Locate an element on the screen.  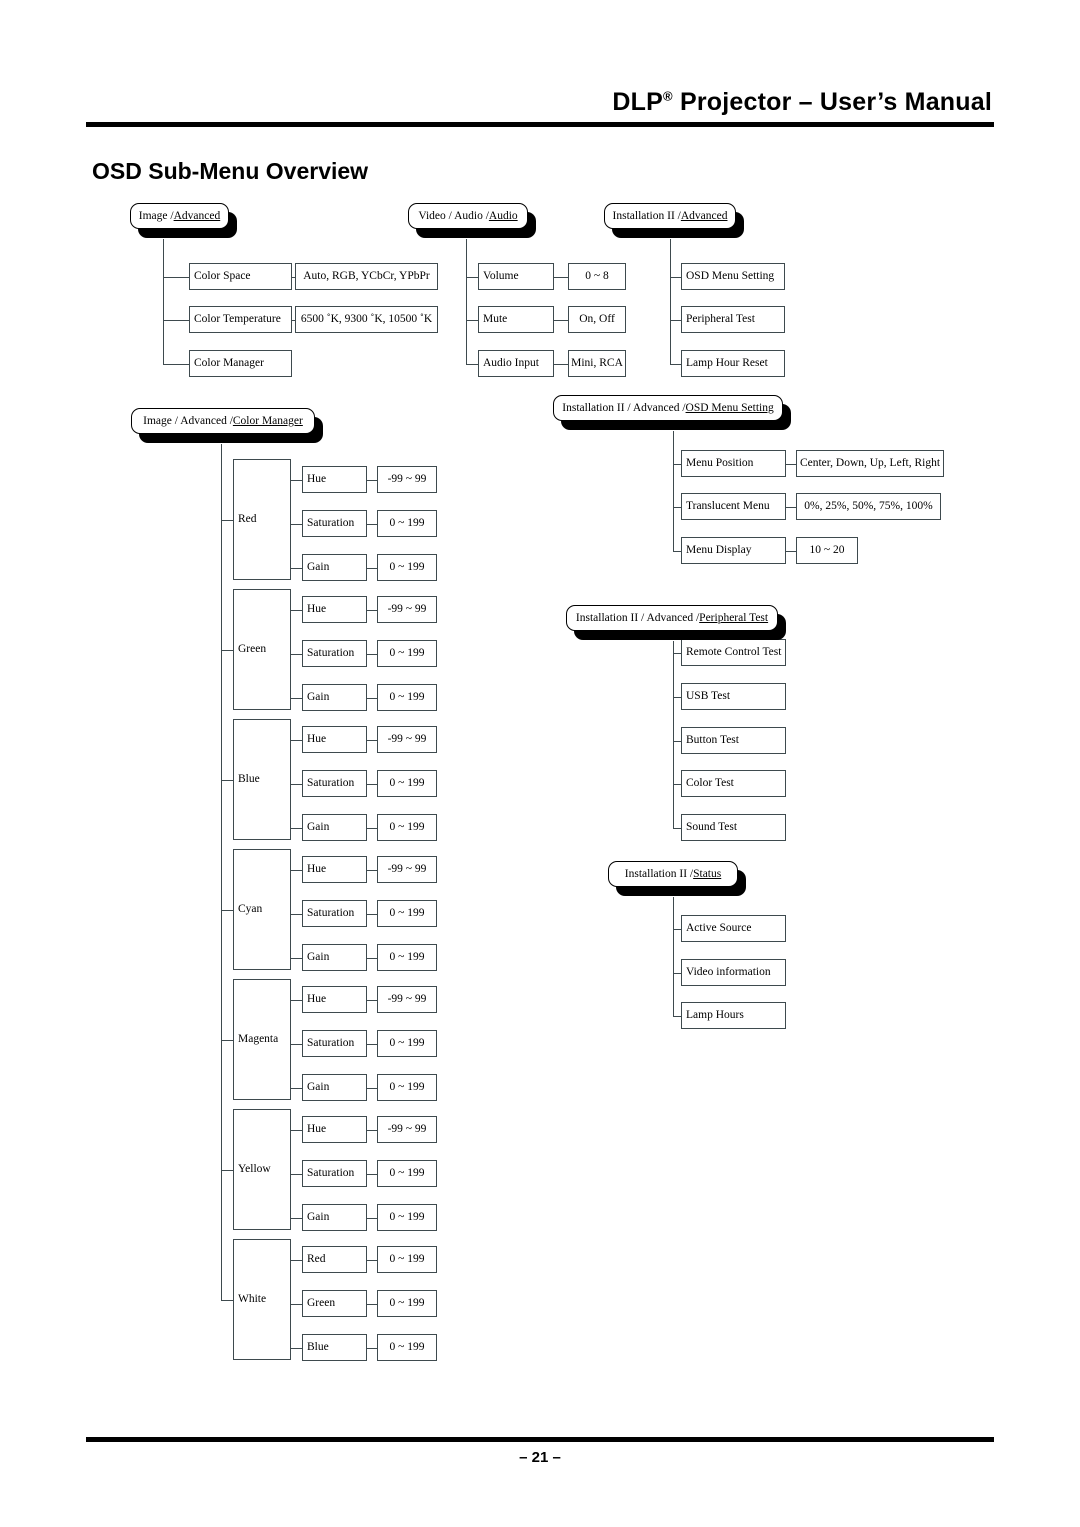
header-divider is located at coordinates (540, 124).